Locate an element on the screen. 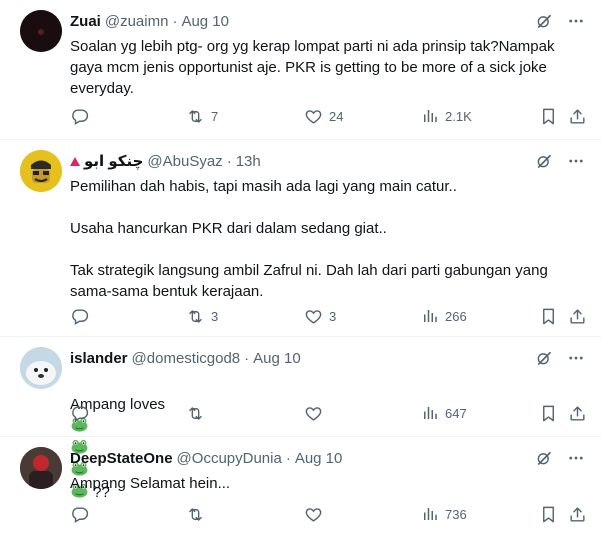  tweet-header: چنکو ابو @AbuSyaz · 13h is located at coordinates (165, 161).